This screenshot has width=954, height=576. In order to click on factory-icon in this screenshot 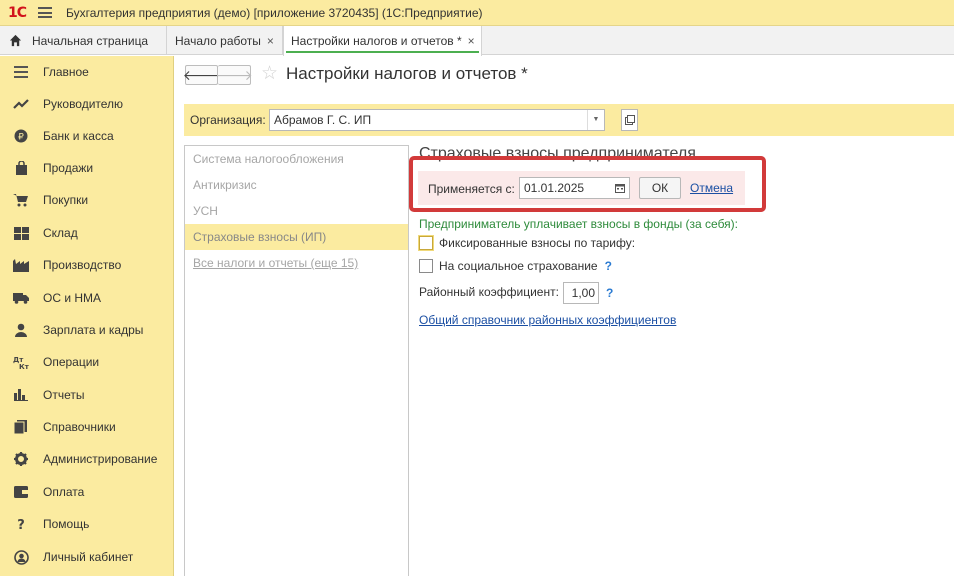, I will do `click(21, 265)`.